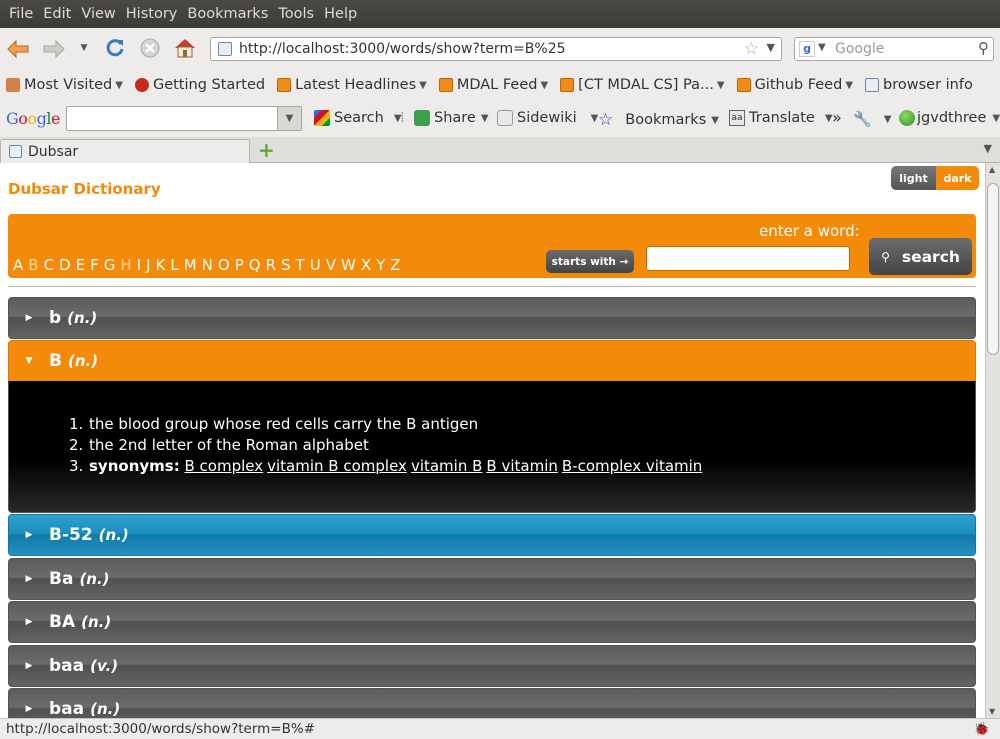 The image size is (1000, 739). What do you see at coordinates (992, 169) in the screenshot?
I see `scroll-up-icon: ▲` at bounding box center [992, 169].